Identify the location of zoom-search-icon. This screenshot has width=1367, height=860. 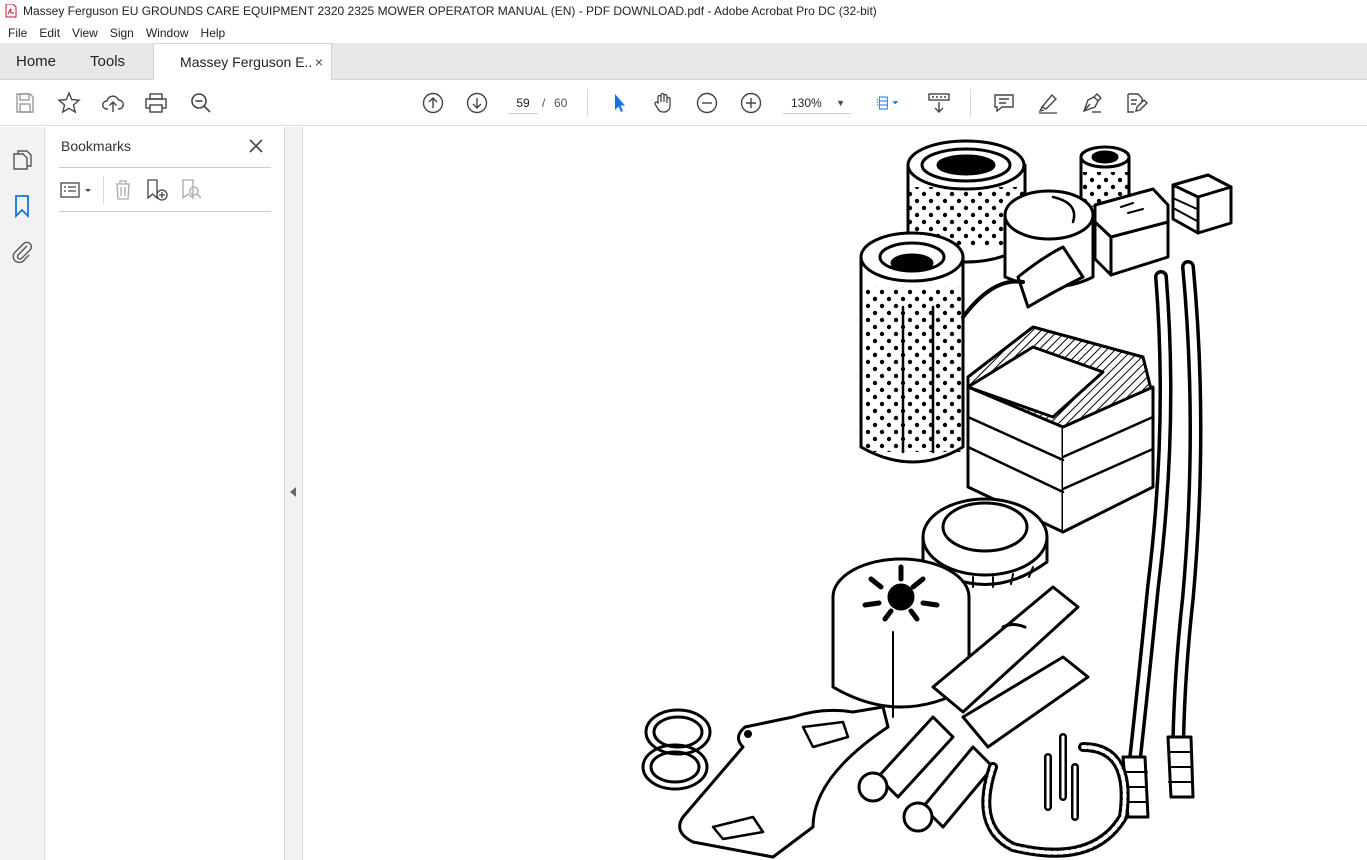
(201, 103).